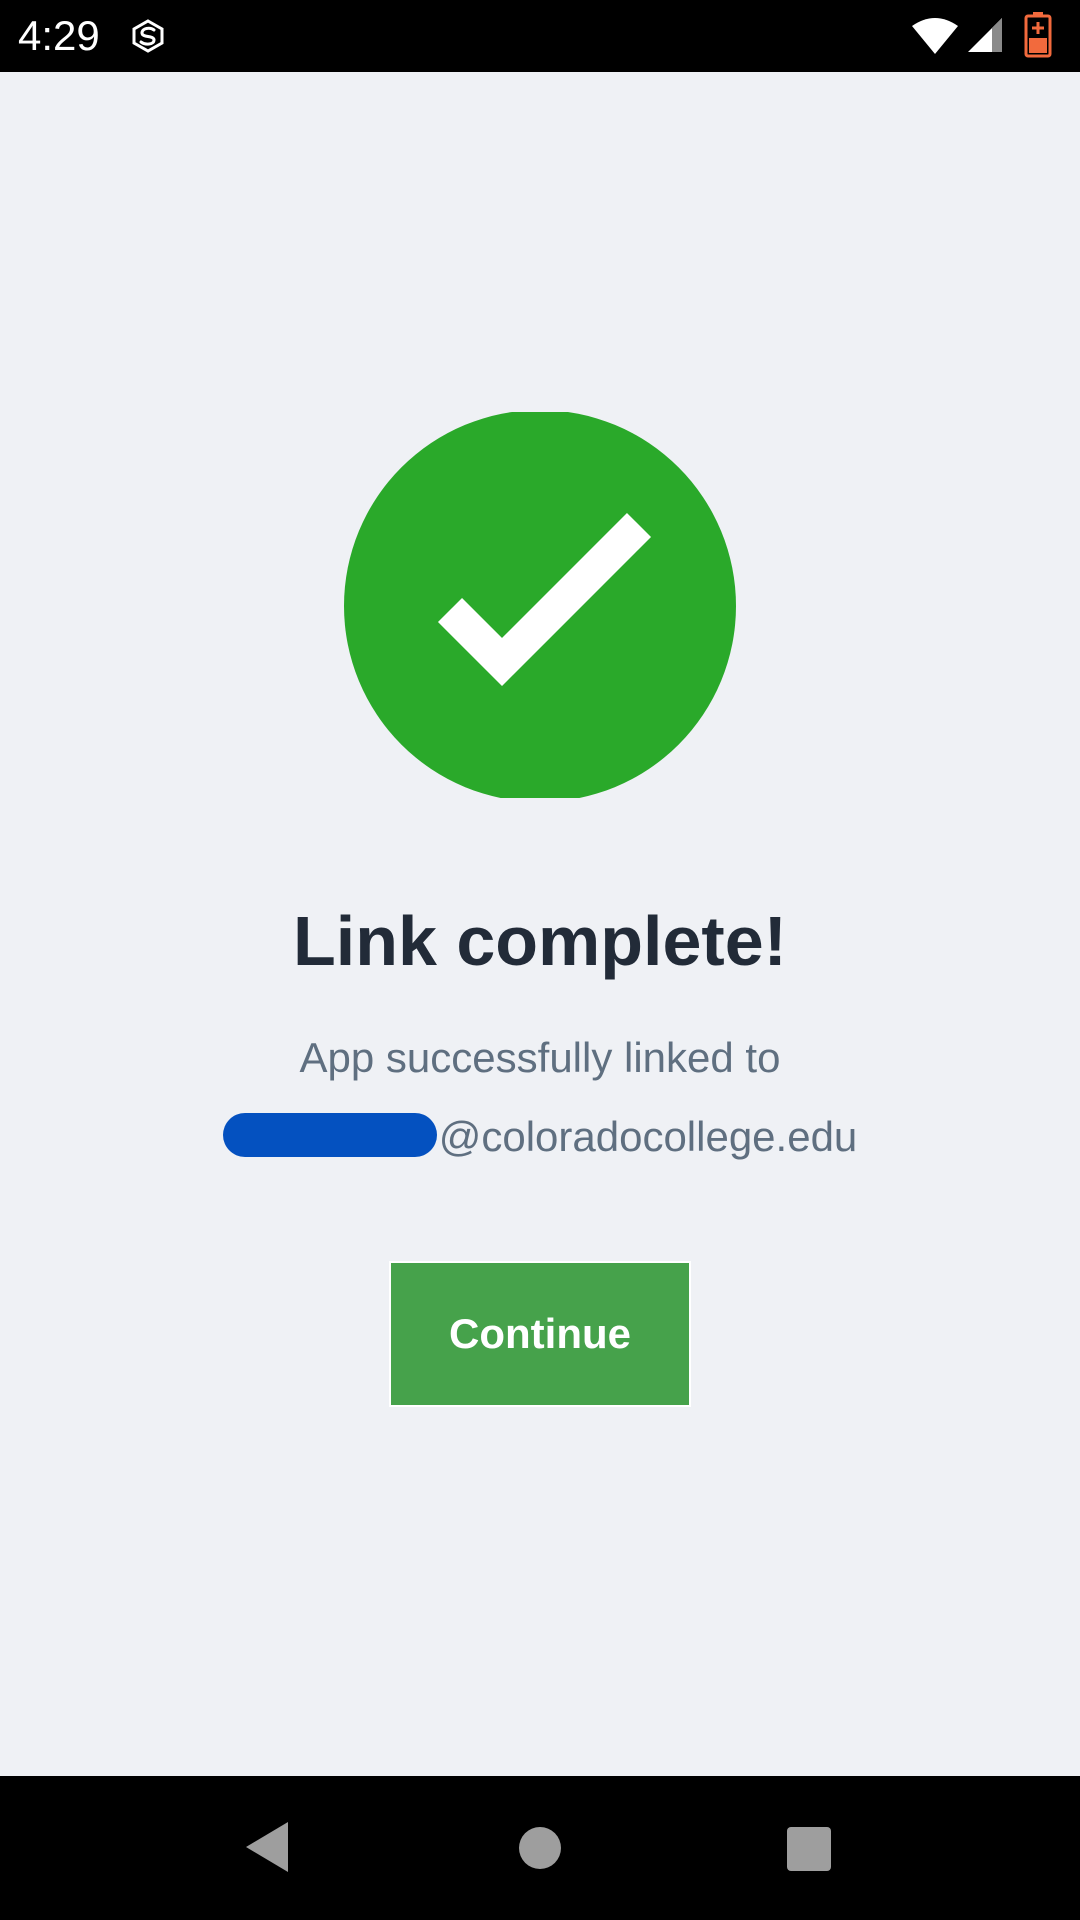 The width and height of the screenshot is (1080, 1920). What do you see at coordinates (540, 36) in the screenshot?
I see `status-bar: 4:29` at bounding box center [540, 36].